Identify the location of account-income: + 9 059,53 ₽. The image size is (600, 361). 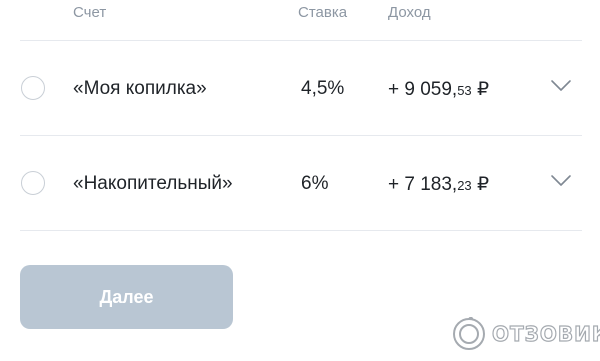
(438, 89).